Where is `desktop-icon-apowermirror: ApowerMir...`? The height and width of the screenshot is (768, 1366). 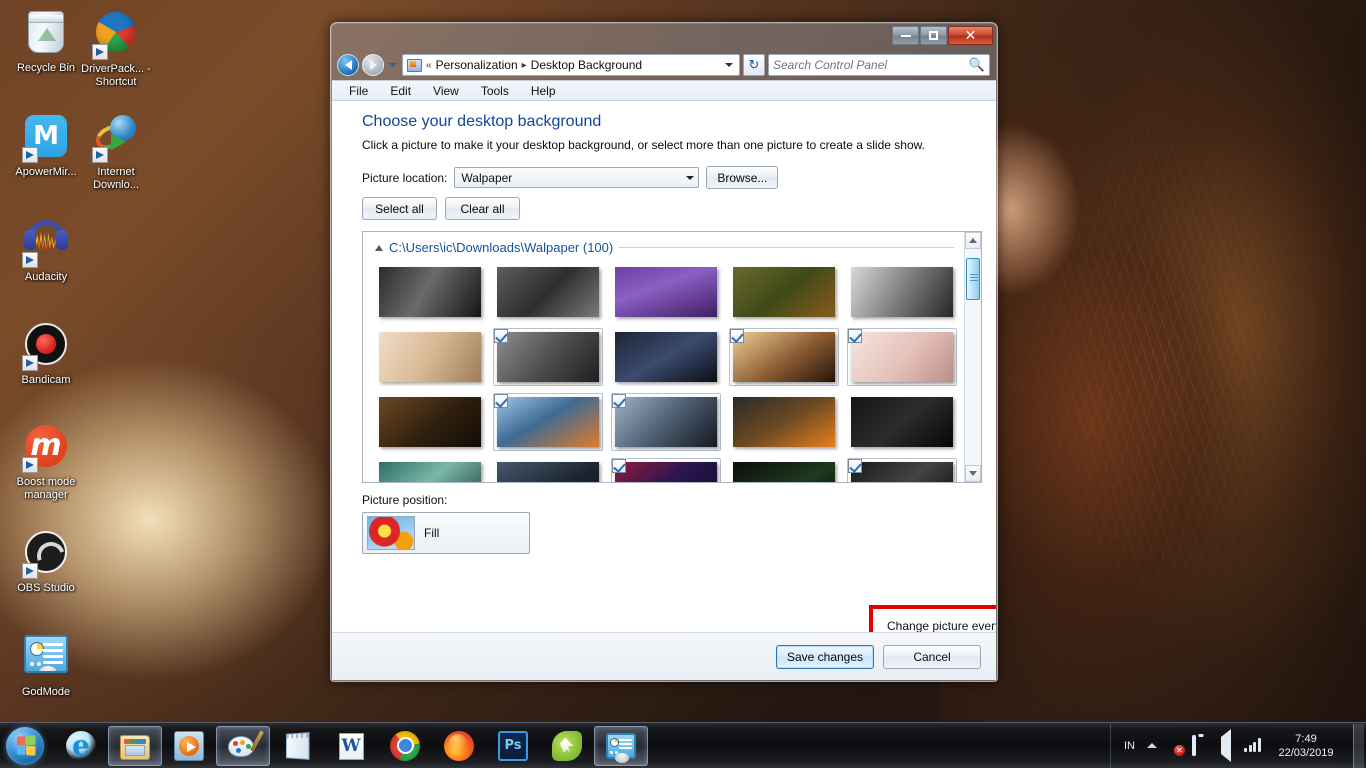 desktop-icon-apowermirror: ApowerMir... is located at coordinates (46, 145).